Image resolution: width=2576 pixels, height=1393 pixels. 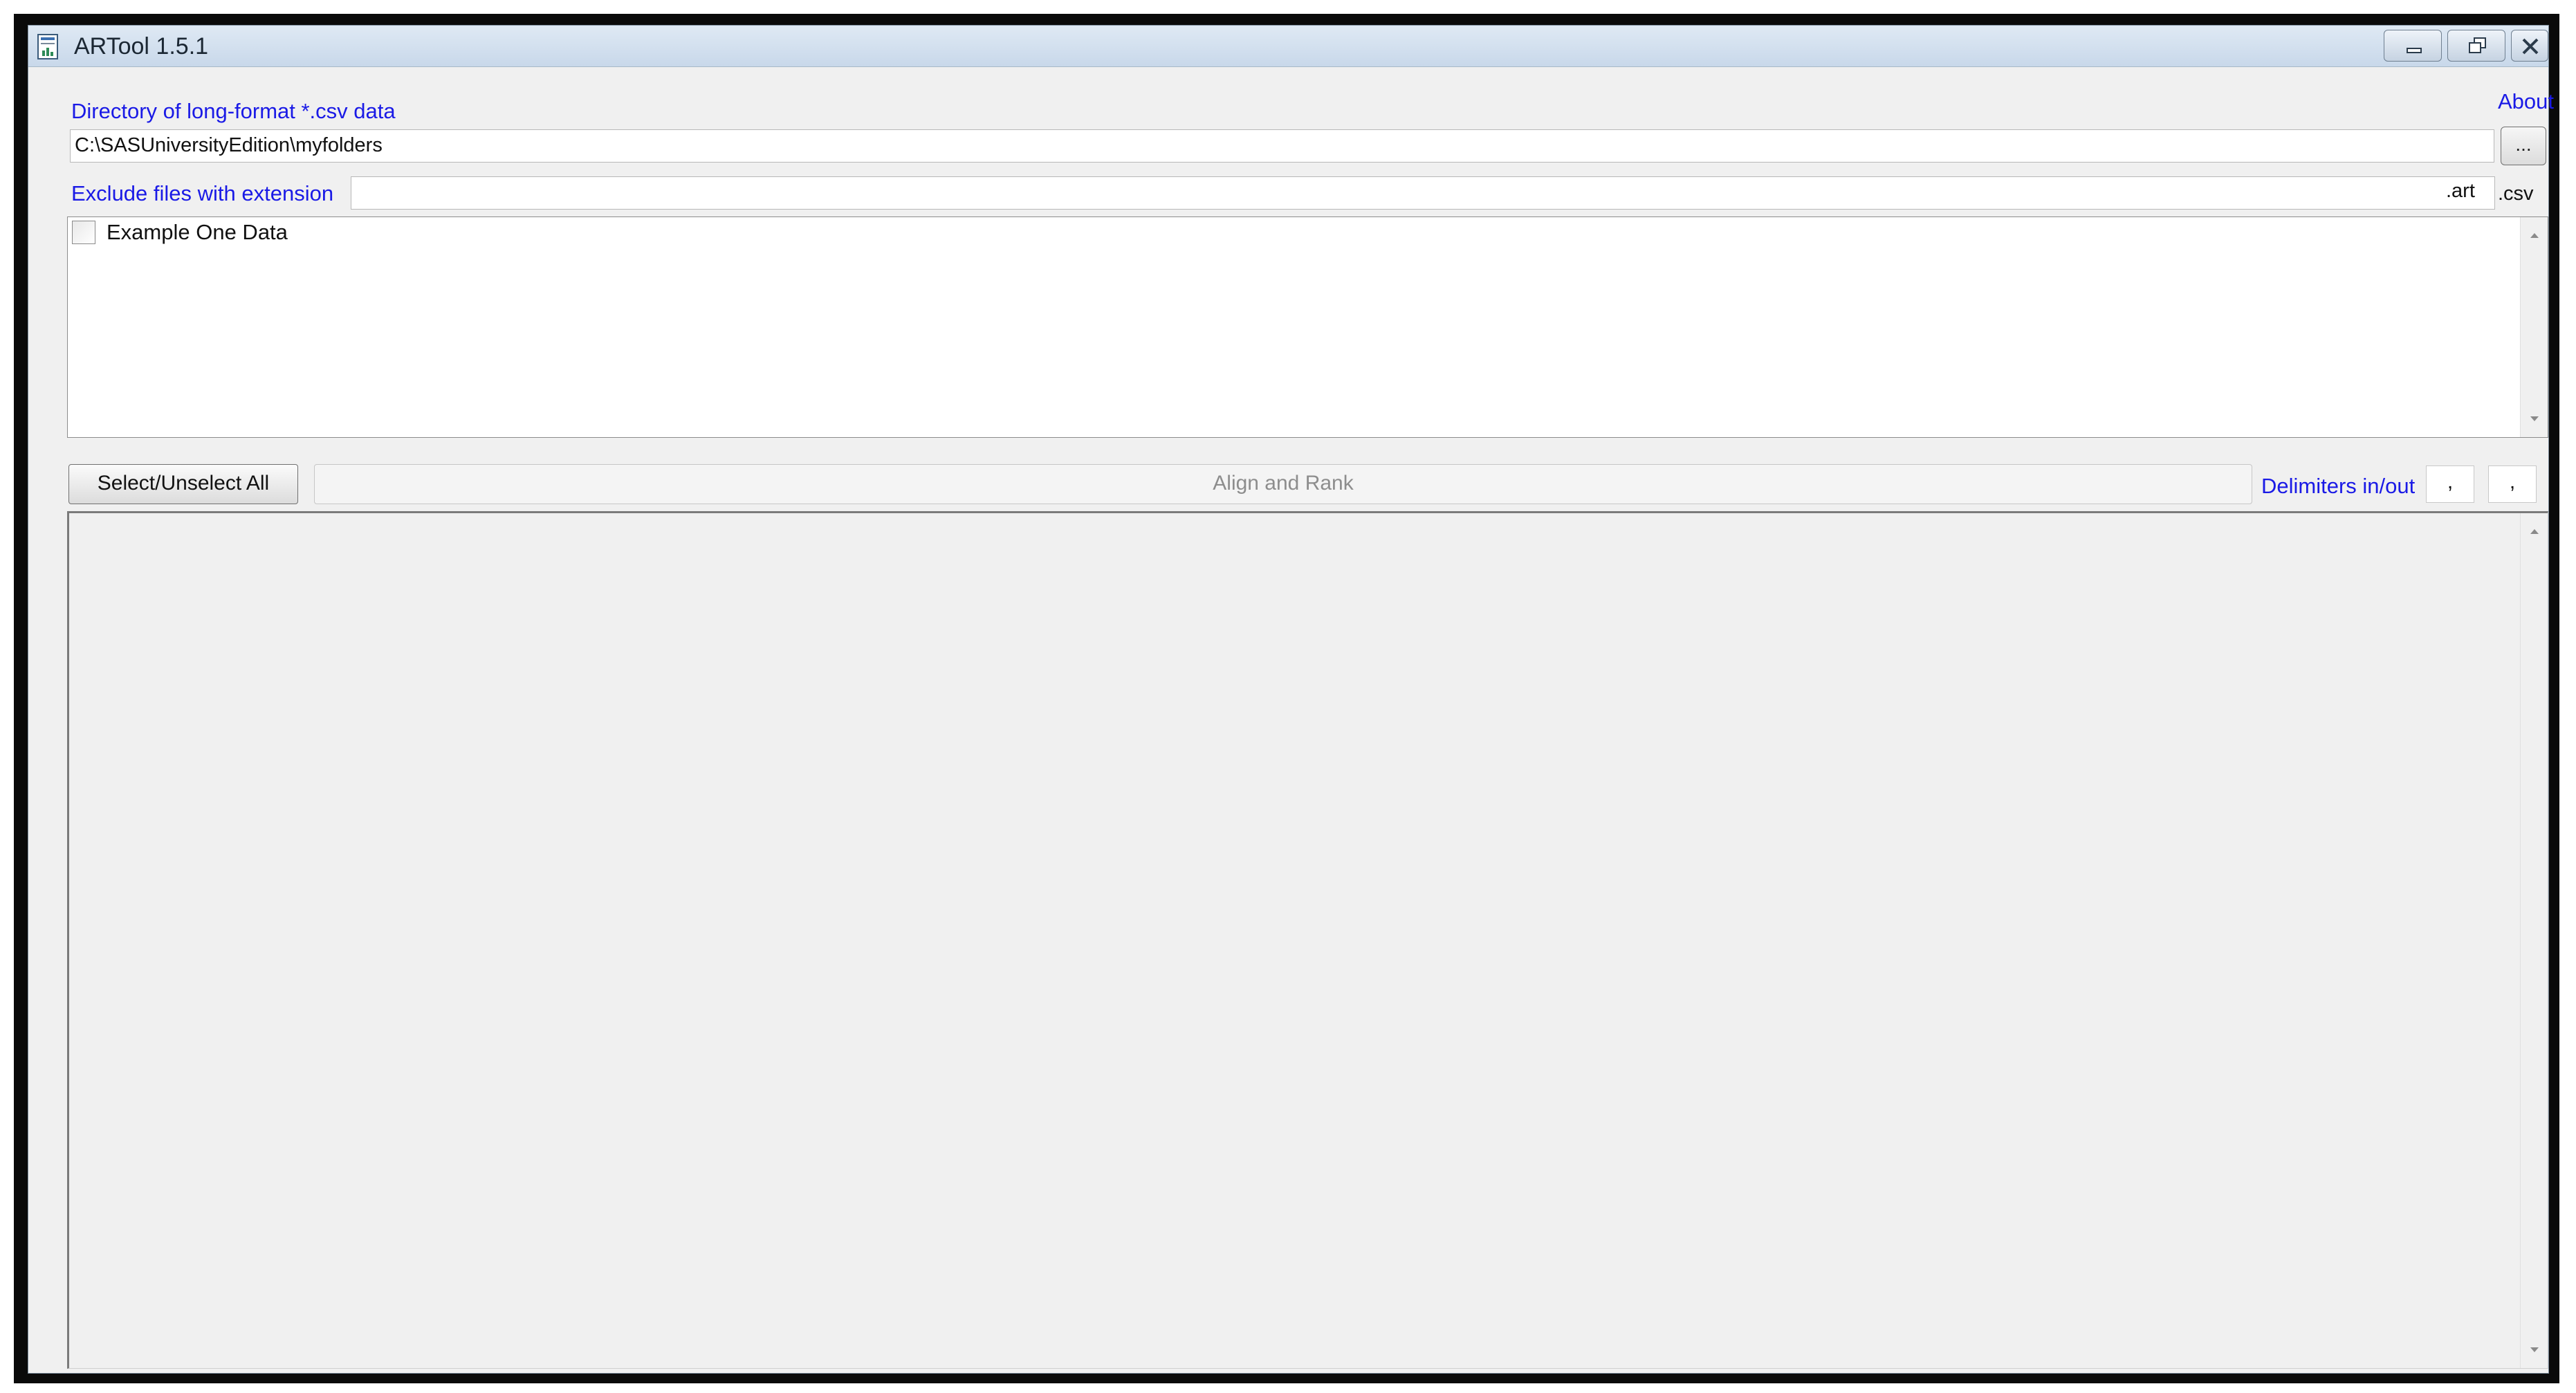 I want to click on close-button, so click(x=2529, y=46).